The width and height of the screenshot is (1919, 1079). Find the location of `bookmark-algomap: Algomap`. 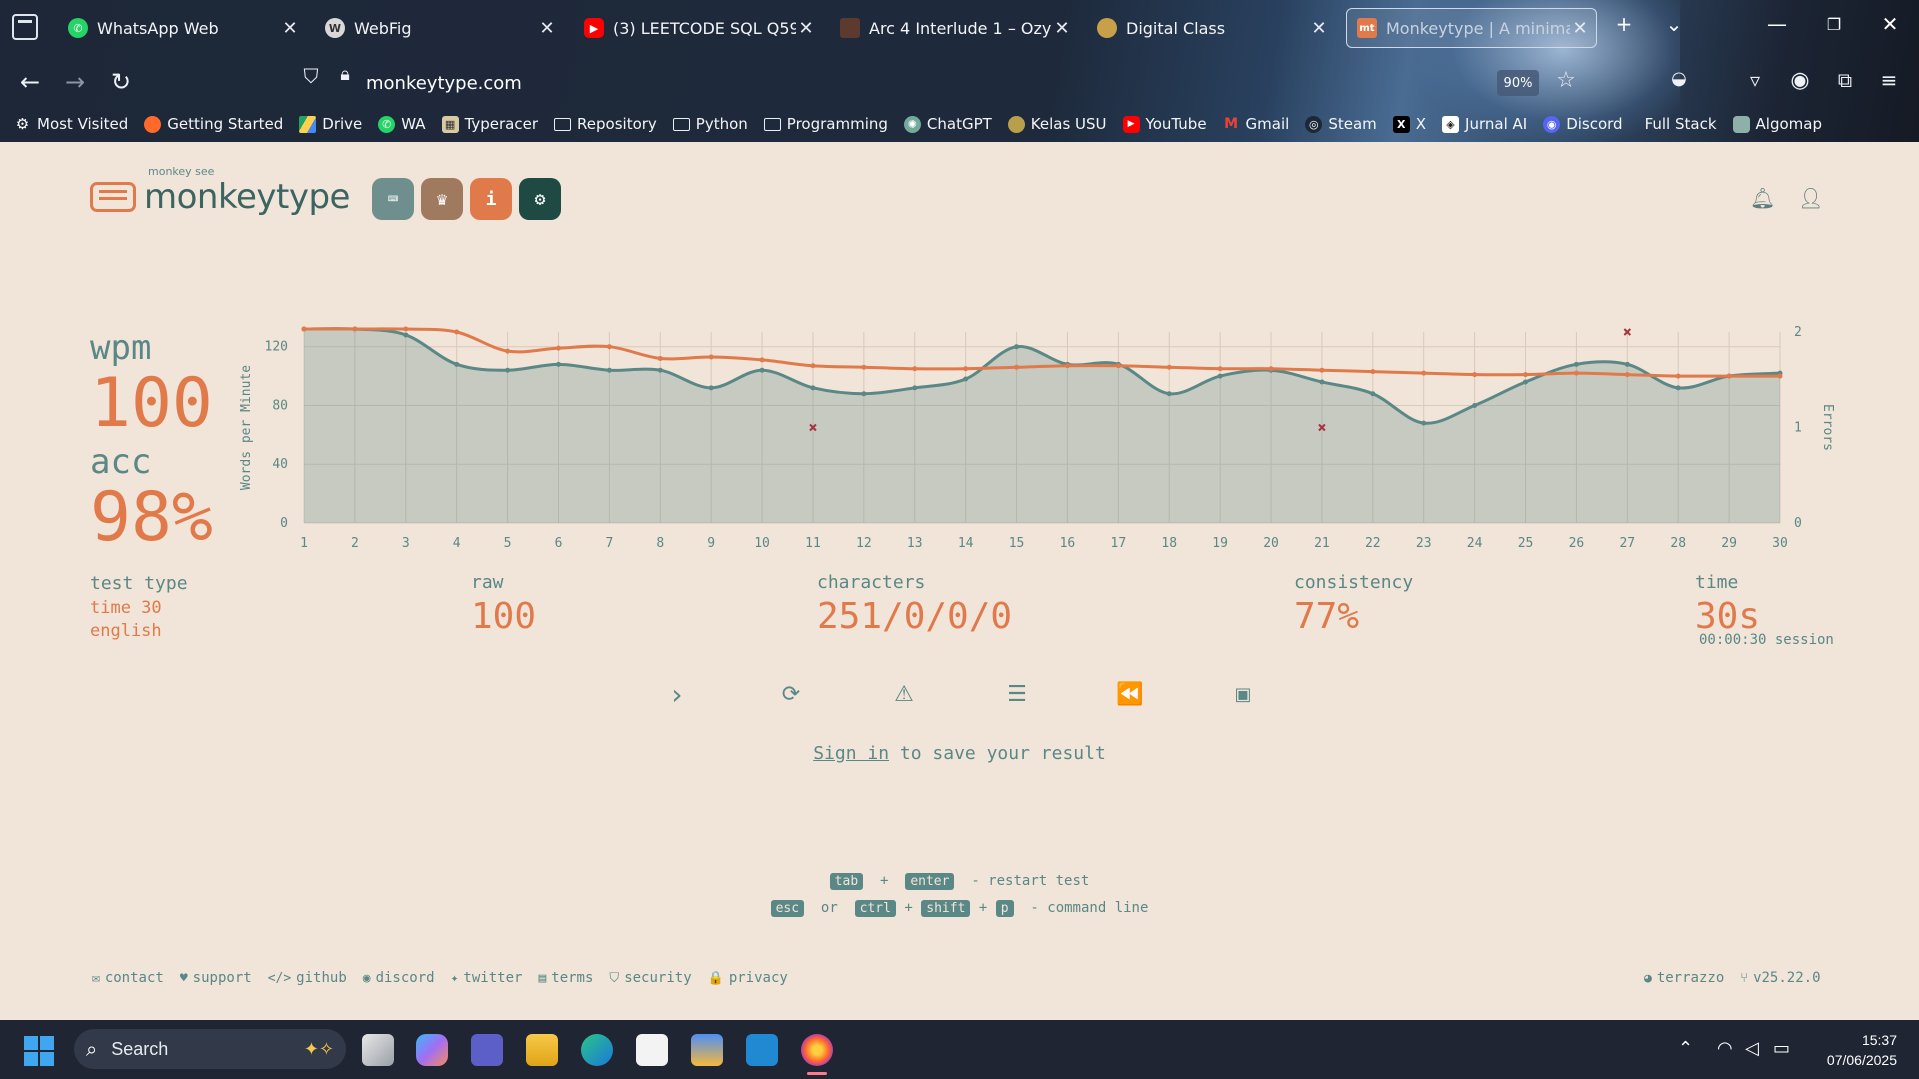

bookmark-algomap: Algomap is located at coordinates (1777, 124).